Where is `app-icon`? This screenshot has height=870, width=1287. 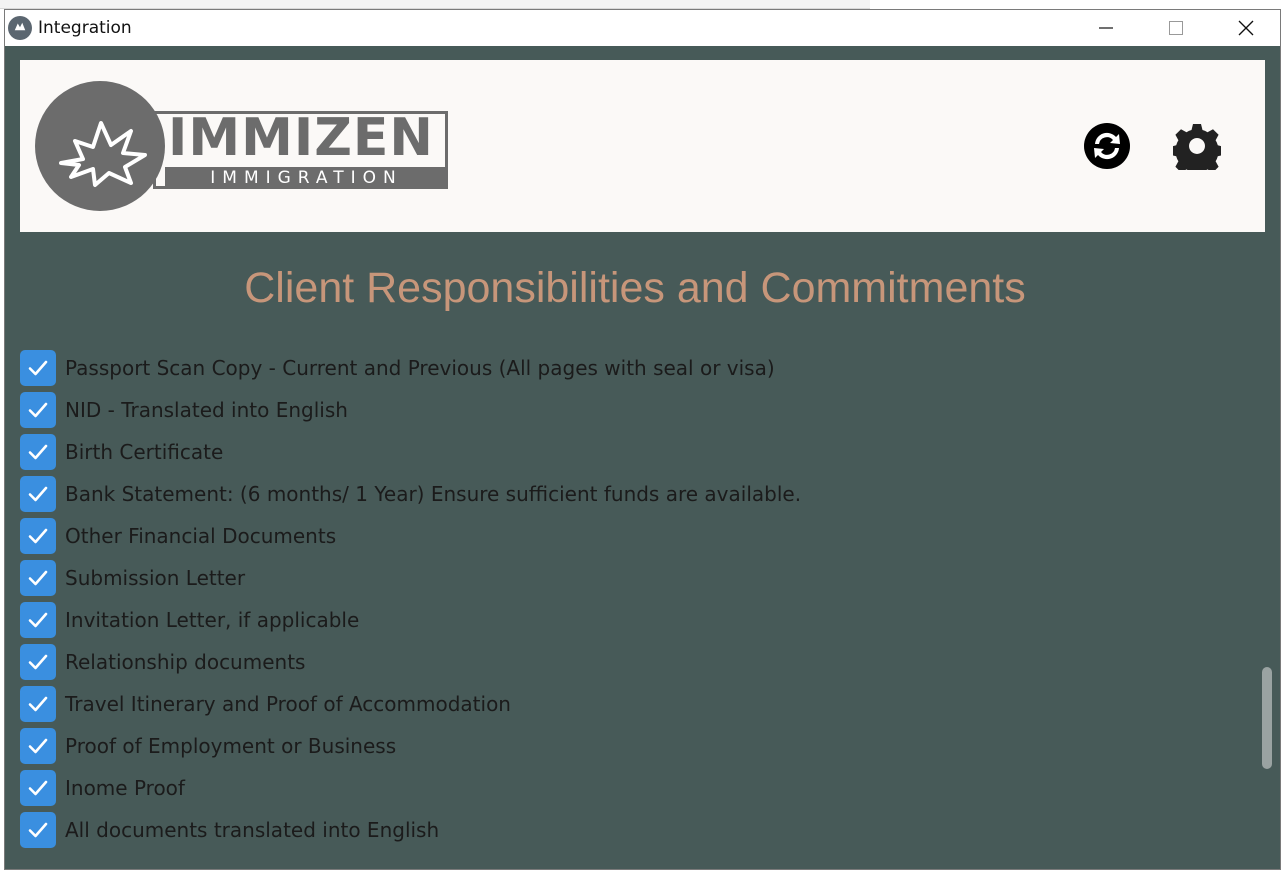
app-icon is located at coordinates (20, 28).